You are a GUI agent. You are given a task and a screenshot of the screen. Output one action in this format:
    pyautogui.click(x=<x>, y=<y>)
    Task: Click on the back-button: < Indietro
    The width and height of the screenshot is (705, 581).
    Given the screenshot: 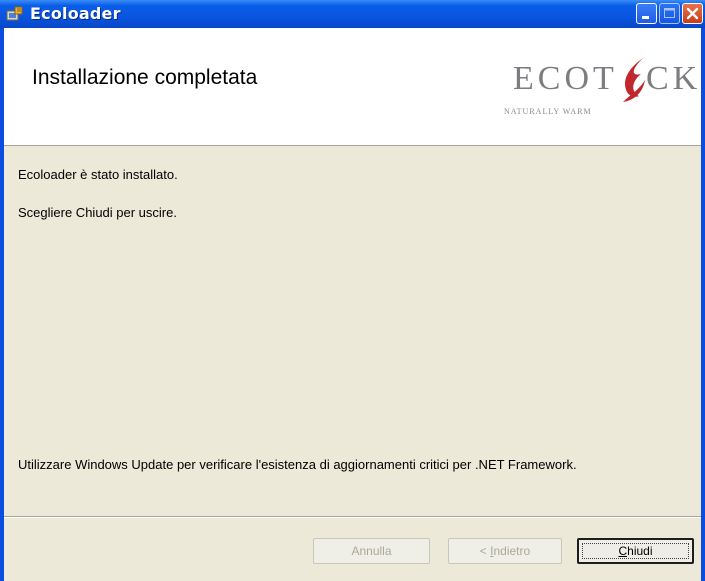 What is the action you would take?
    pyautogui.click(x=505, y=551)
    